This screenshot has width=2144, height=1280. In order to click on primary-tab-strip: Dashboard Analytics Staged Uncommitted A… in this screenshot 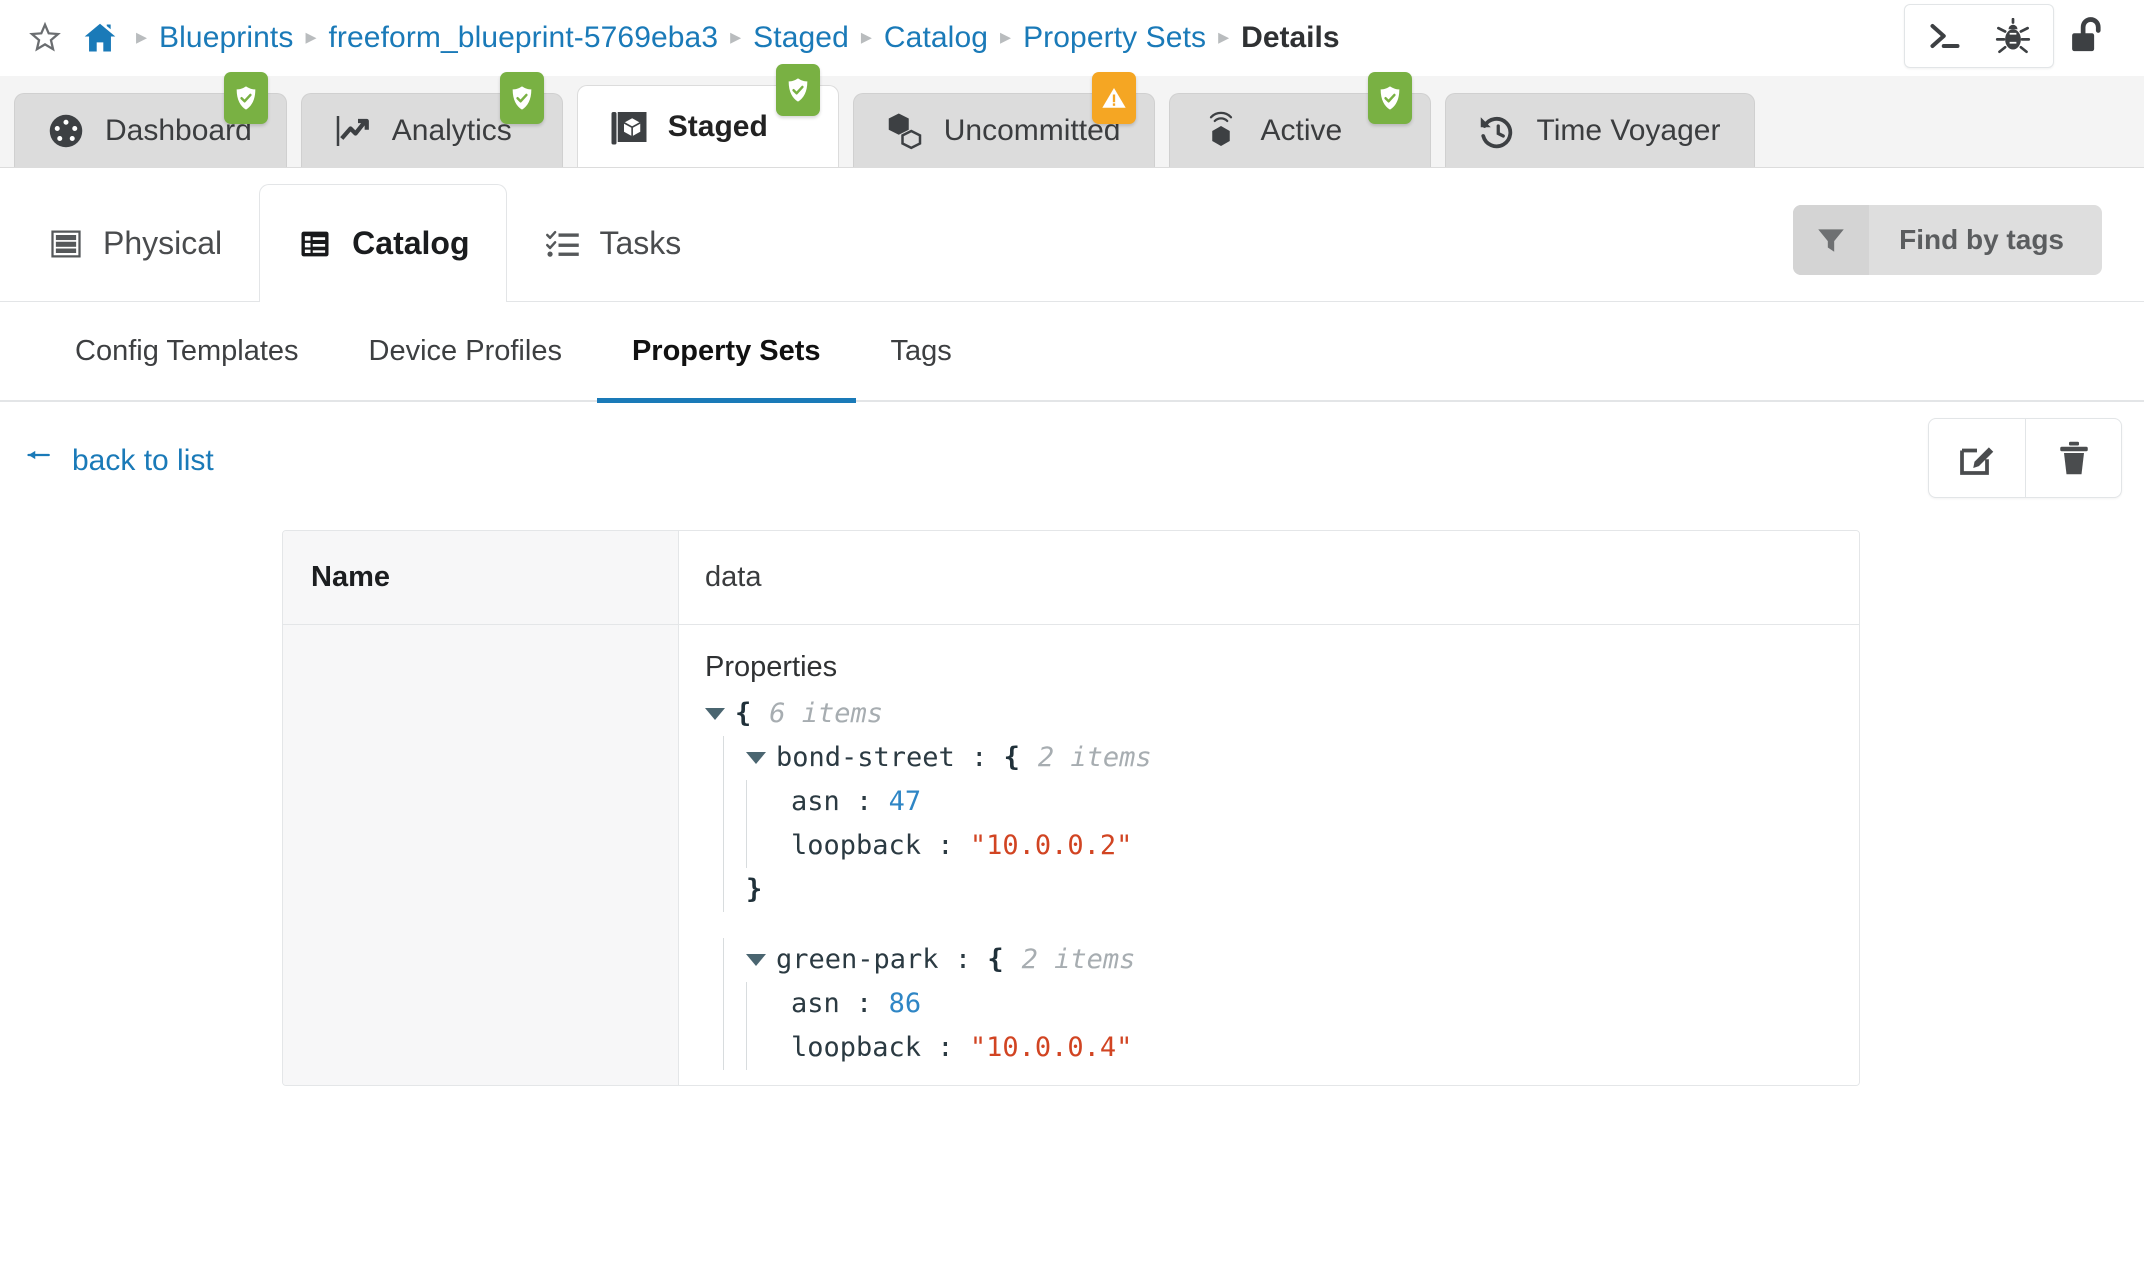, I will do `click(1072, 116)`.